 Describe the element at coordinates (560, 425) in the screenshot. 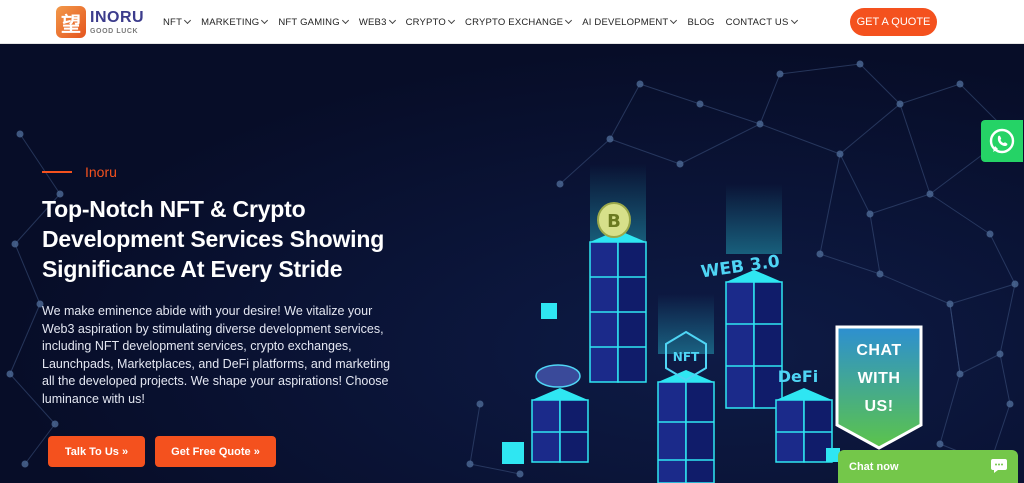

I see `cube-tower-left` at that location.